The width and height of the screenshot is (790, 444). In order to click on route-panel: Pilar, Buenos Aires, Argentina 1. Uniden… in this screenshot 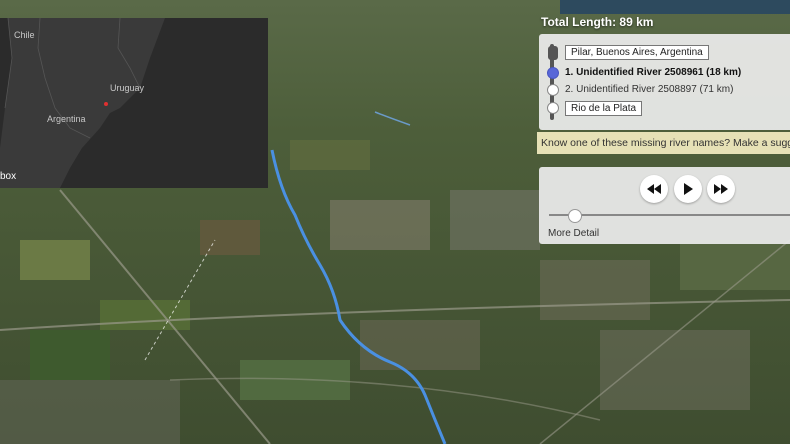, I will do `click(664, 82)`.